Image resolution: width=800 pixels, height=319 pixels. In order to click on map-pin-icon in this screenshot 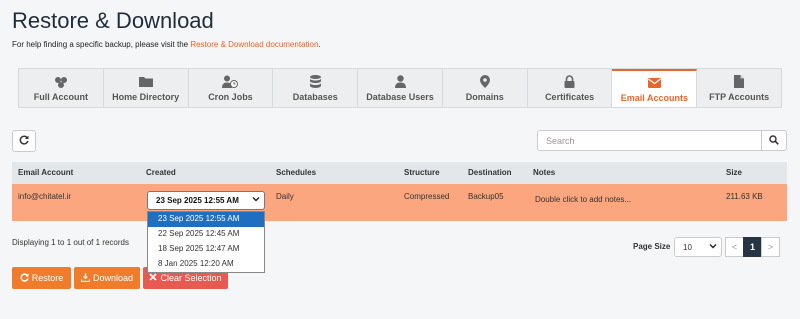, I will do `click(484, 82)`.